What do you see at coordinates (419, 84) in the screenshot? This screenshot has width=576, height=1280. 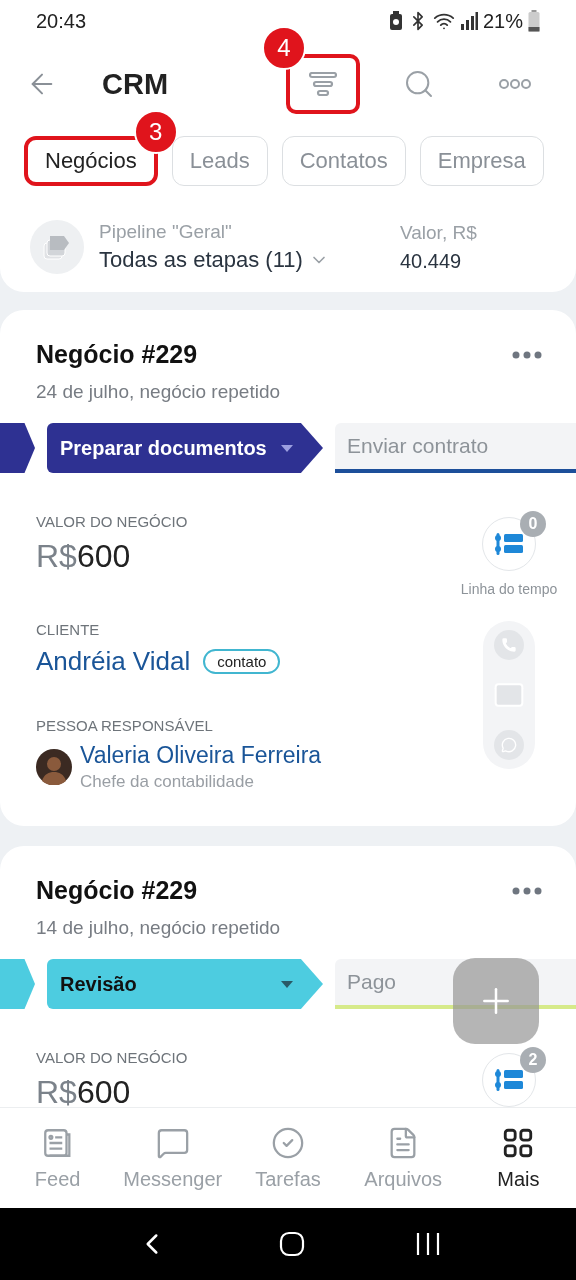 I see `search-icon` at bounding box center [419, 84].